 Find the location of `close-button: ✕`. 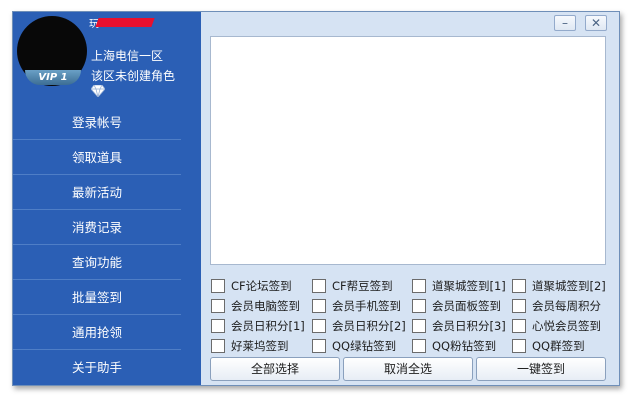

close-button: ✕ is located at coordinates (596, 23).